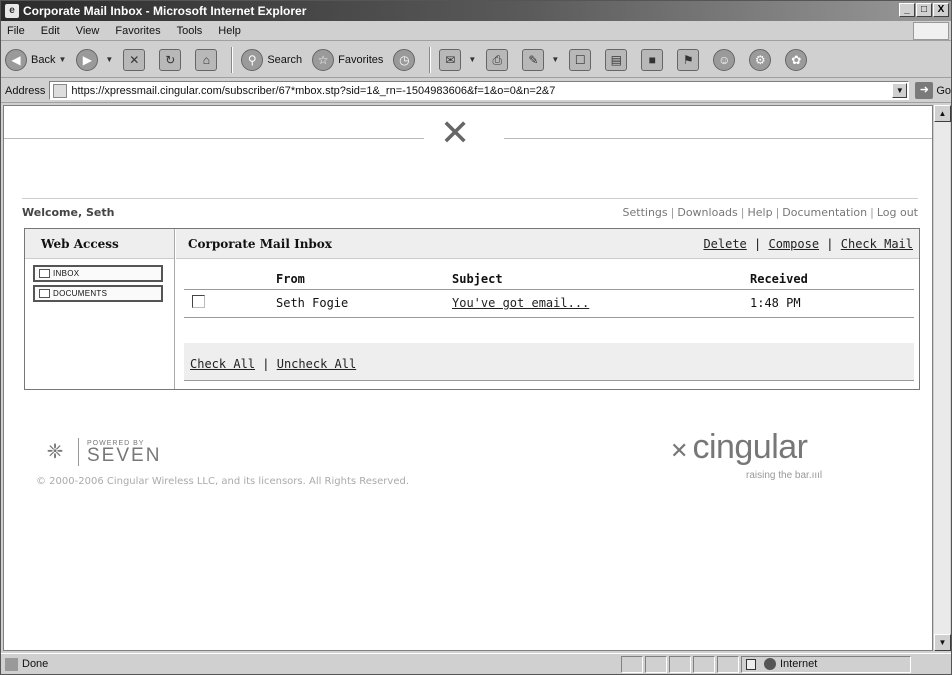  Describe the element at coordinates (645, 212) in the screenshot. I see `settings-link: Settings` at that location.